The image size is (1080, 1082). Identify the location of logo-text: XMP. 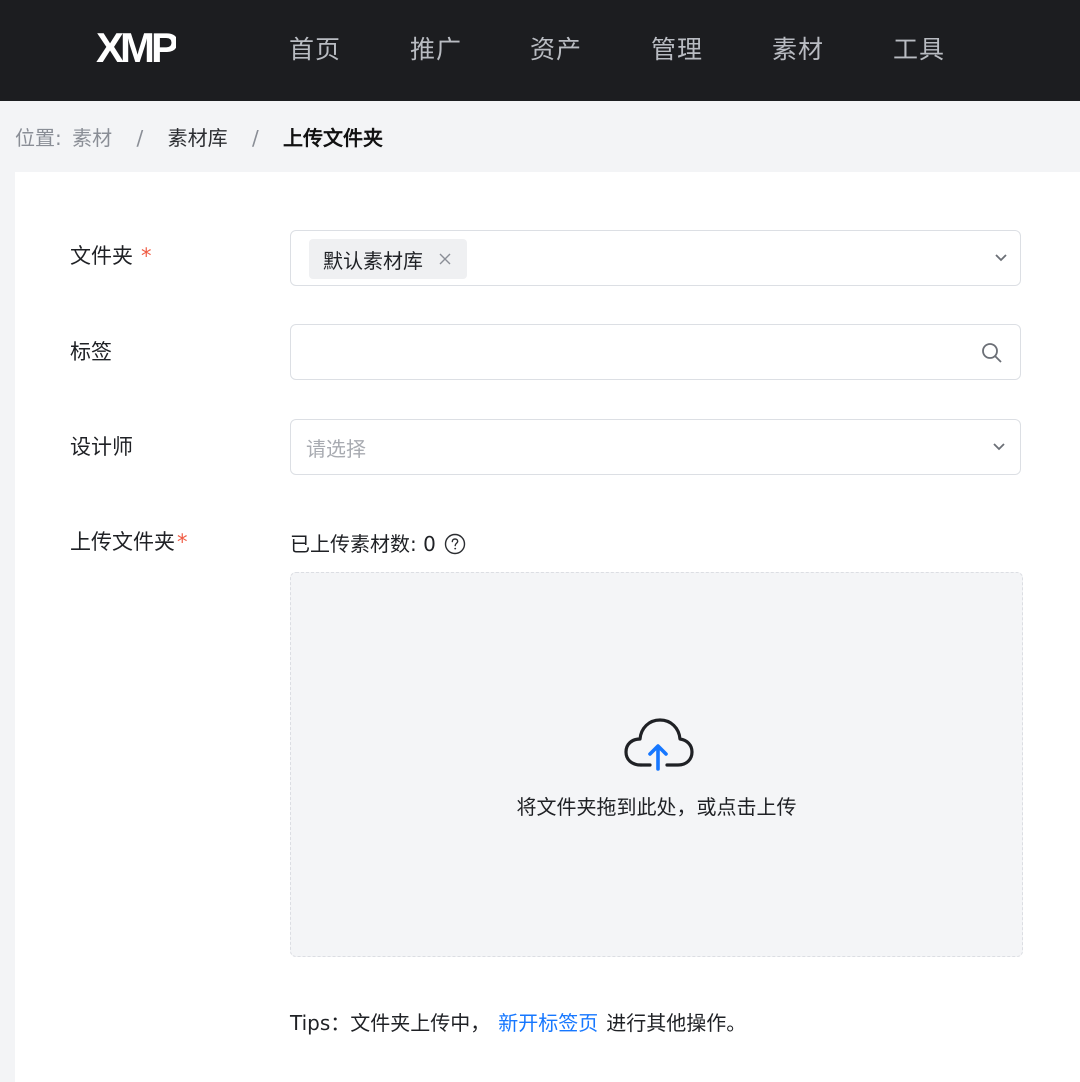
(136, 46).